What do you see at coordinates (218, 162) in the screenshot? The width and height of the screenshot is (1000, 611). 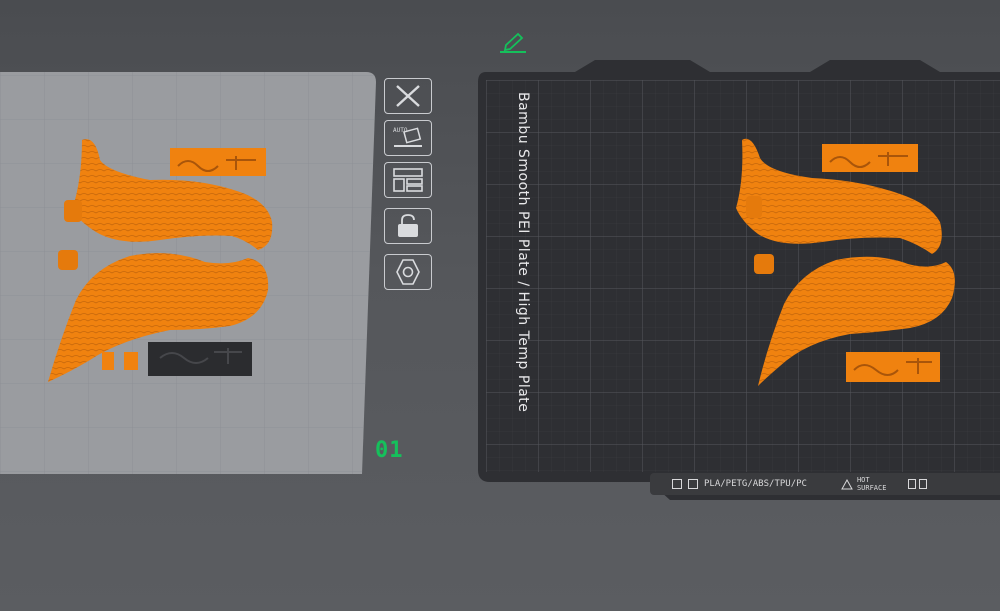 I see `calligraphy-tile-left-top` at bounding box center [218, 162].